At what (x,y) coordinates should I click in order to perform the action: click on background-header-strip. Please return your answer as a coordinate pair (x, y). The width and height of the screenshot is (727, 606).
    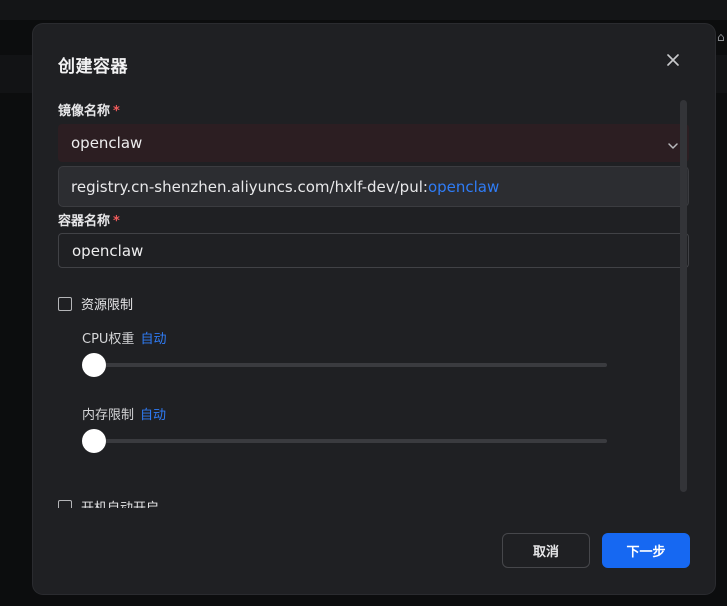
    Looking at the image, I should click on (363, 10).